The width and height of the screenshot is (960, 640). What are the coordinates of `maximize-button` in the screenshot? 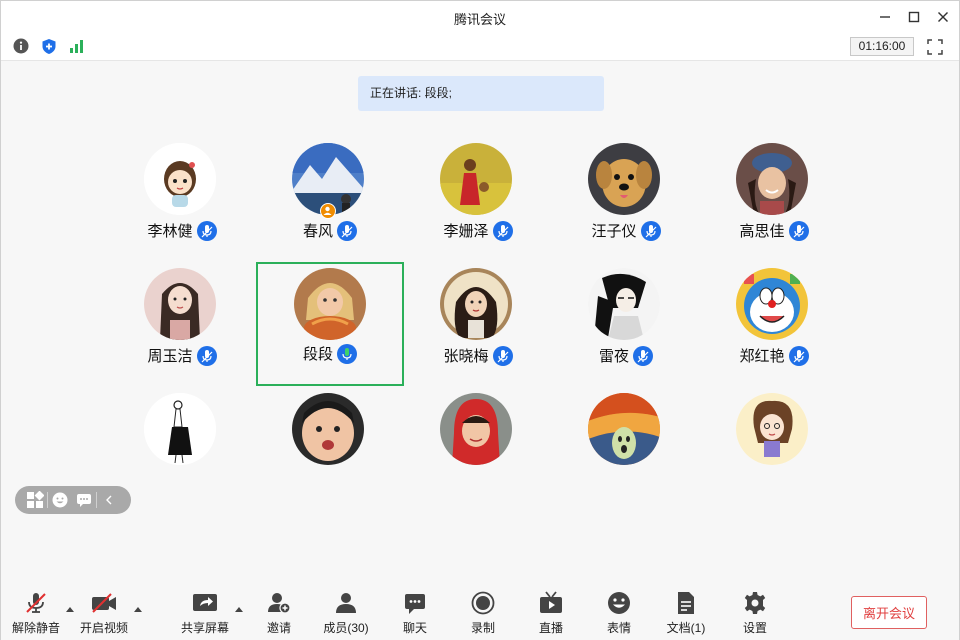 It's located at (914, 17).